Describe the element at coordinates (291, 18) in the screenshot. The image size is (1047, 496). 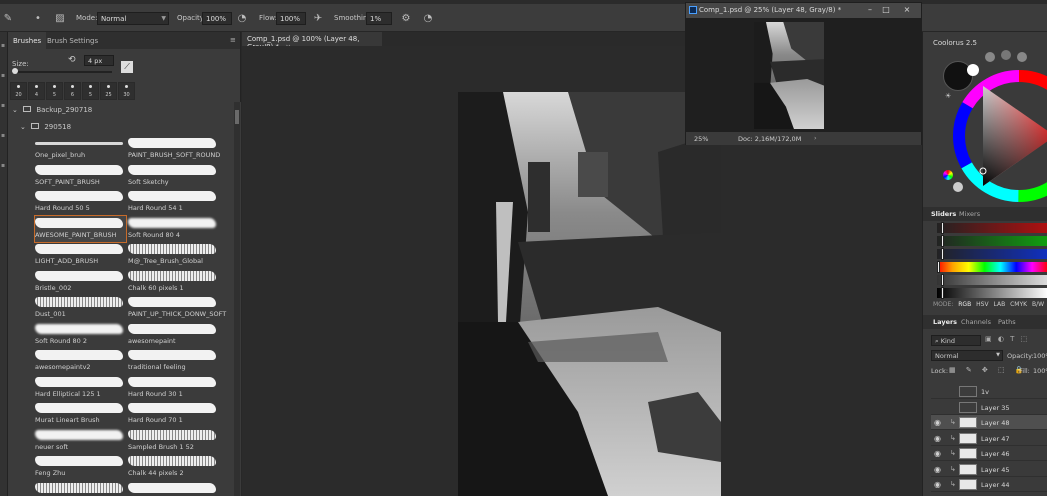
I see `flow-field: 100%` at that location.